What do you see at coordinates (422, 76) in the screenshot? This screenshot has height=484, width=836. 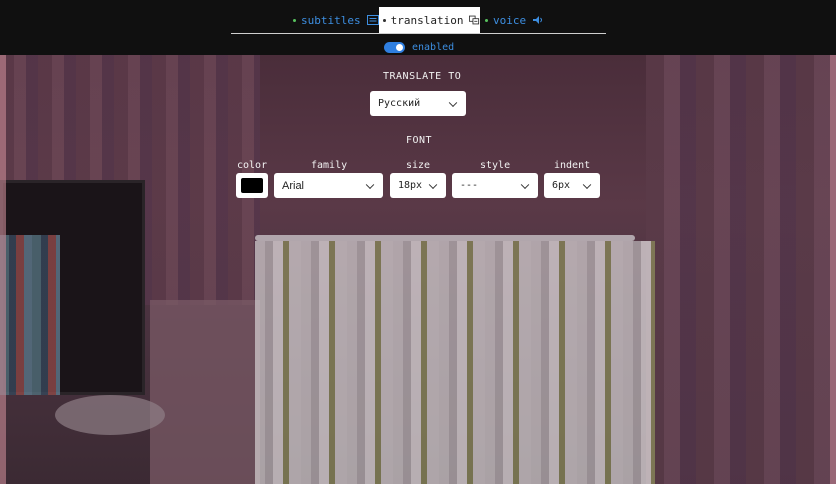 I see `translate-to-heading: TRANSLATE TO` at bounding box center [422, 76].